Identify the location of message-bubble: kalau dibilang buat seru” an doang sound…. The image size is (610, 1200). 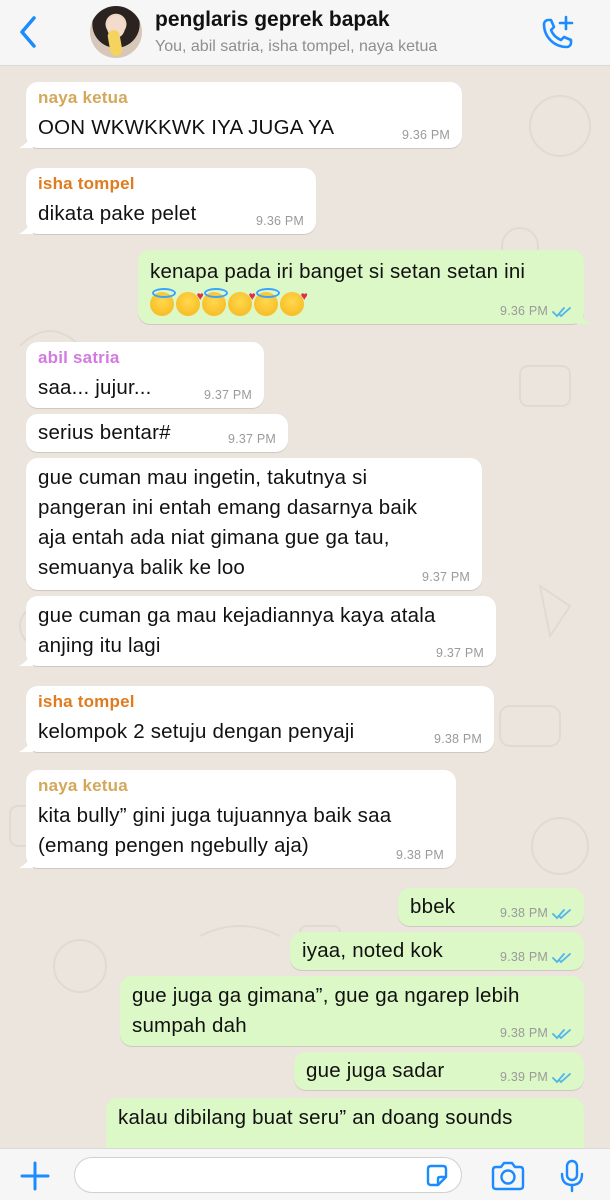
(345, 1123).